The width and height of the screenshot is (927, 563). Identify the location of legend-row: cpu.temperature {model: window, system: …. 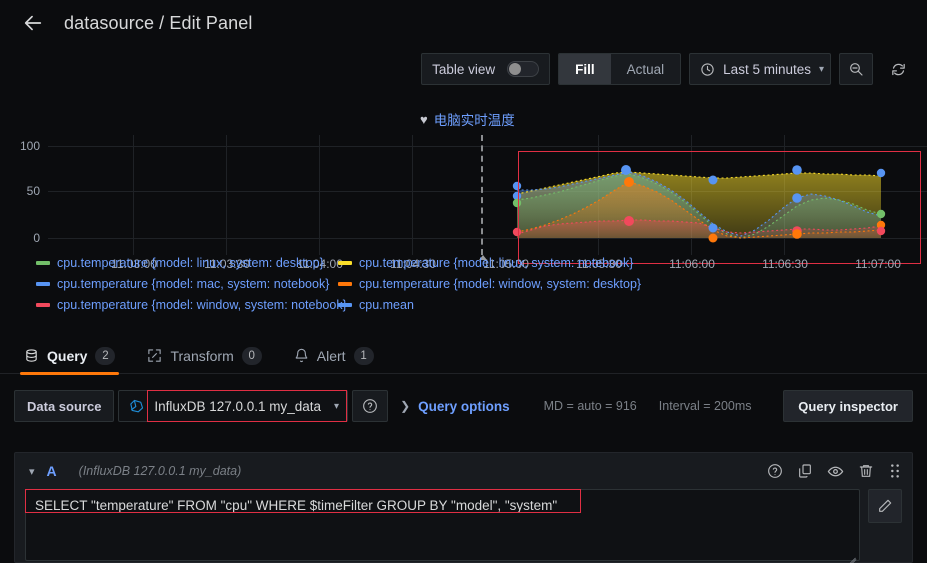
(386, 304).